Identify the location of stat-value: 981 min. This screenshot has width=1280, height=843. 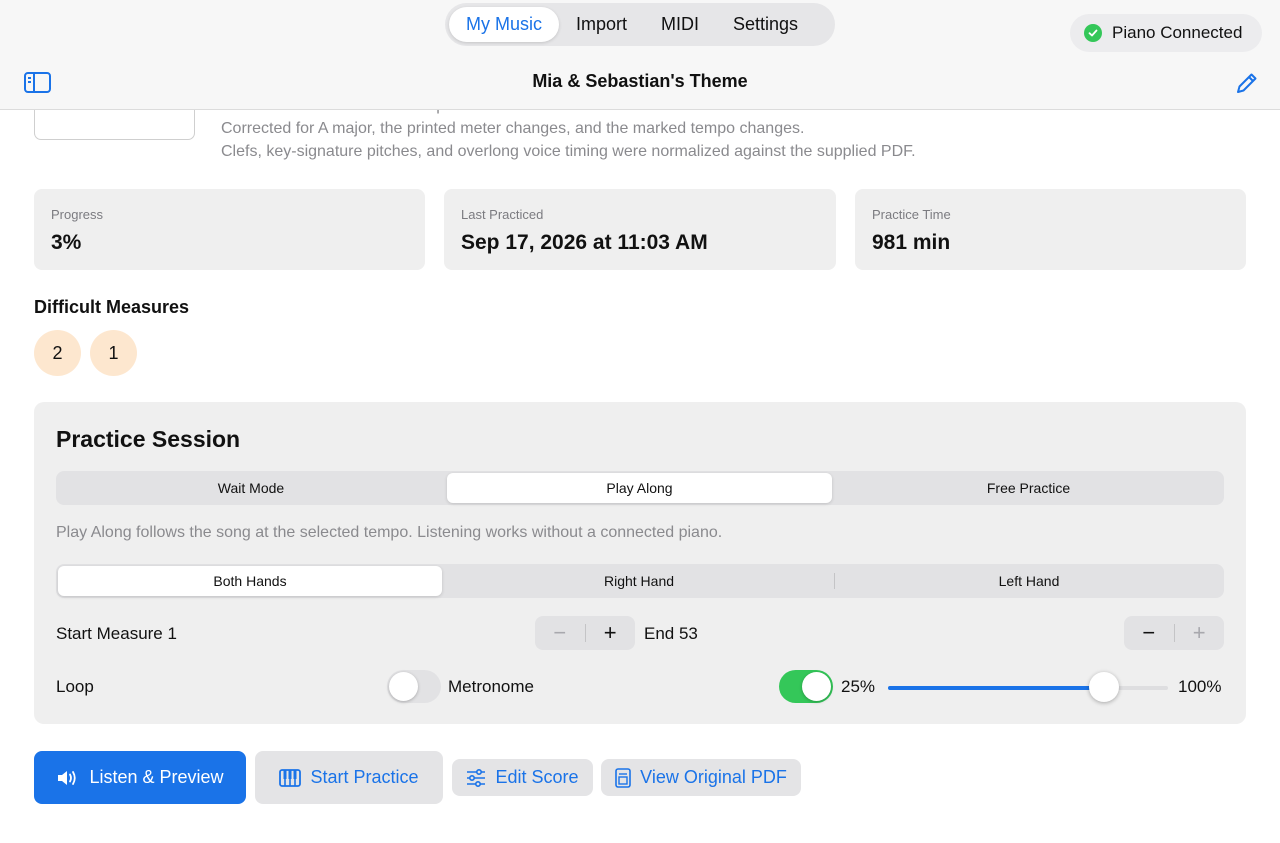
(911, 242).